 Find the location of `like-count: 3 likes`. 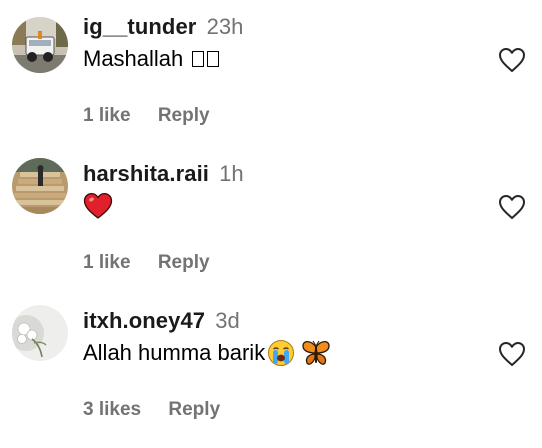

like-count: 3 likes is located at coordinates (112, 409).